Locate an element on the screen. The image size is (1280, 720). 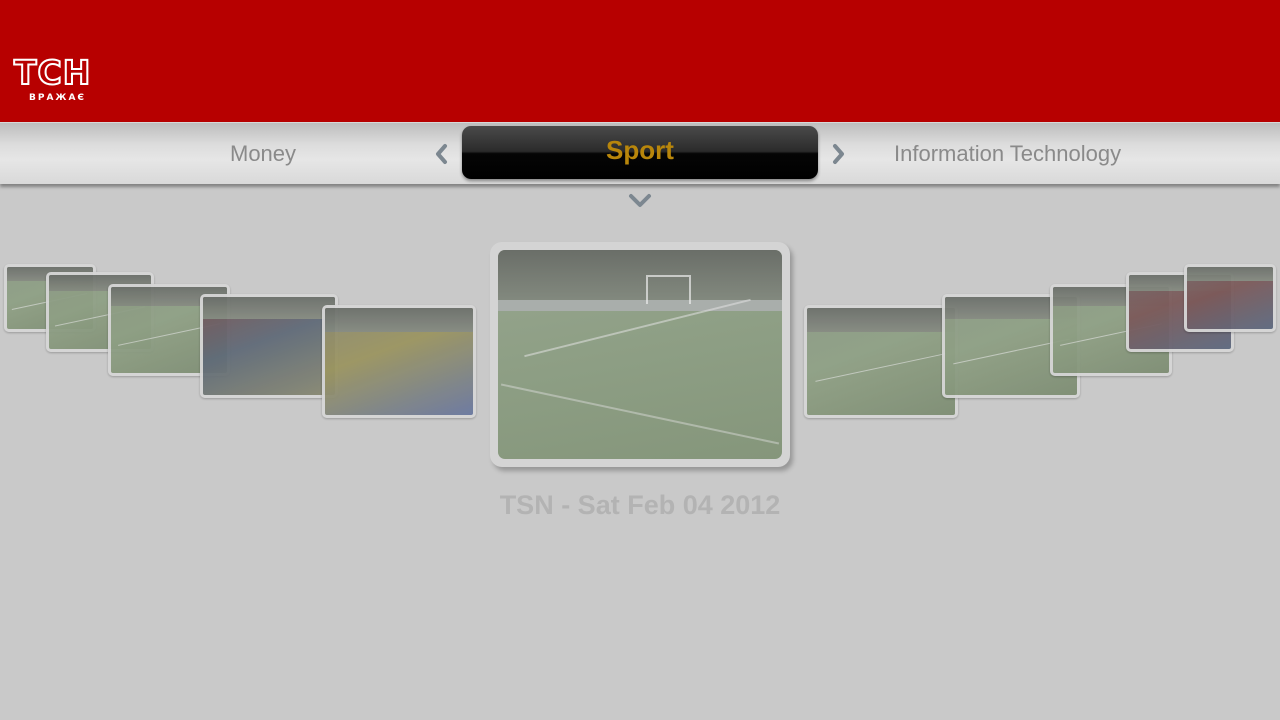
logo-text: ТСН is located at coordinates (52, 72).